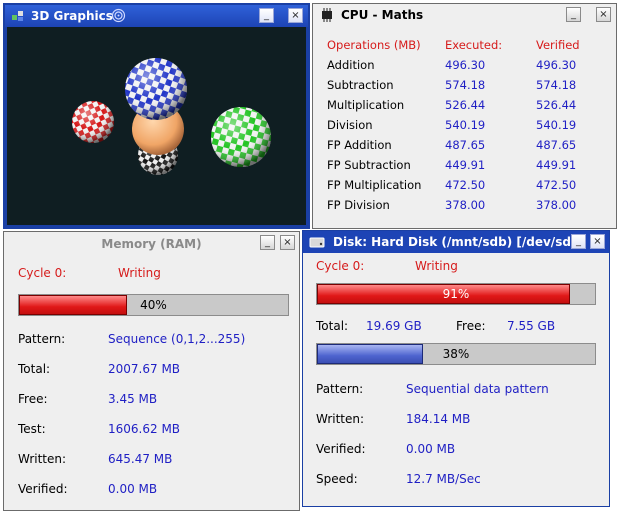  Describe the element at coordinates (366, 105) in the screenshot. I see `op-name: Multiplication` at that location.